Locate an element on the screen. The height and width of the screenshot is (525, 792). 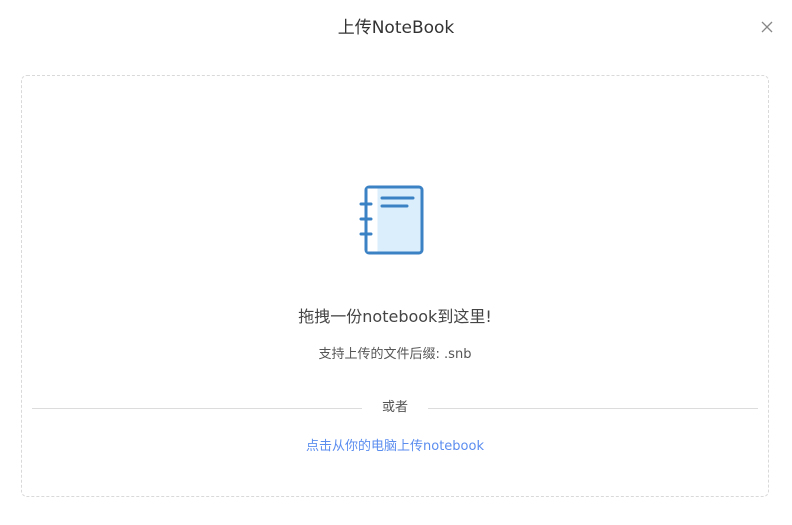
close-icon is located at coordinates (767, 27).